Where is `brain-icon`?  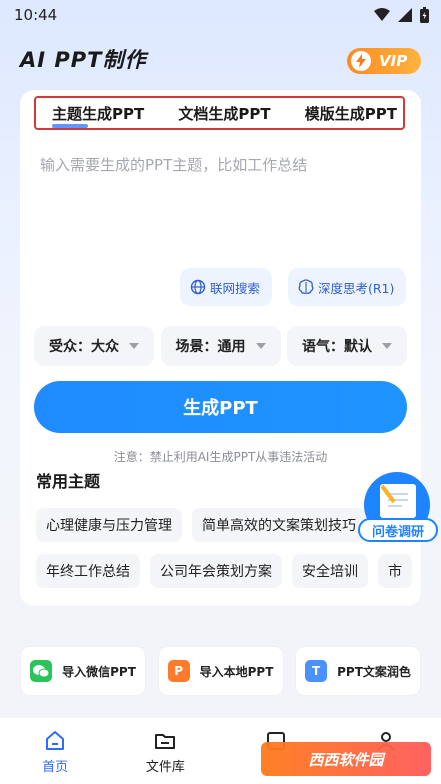 brain-icon is located at coordinates (306, 286).